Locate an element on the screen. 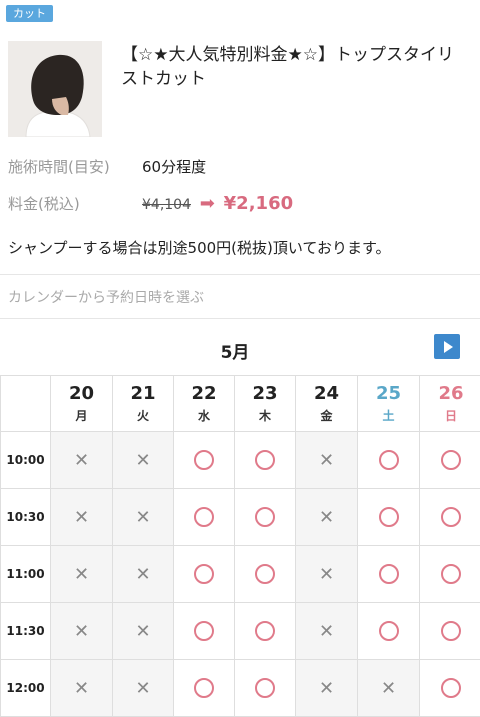 The image size is (480, 717). day-header: 21 火 is located at coordinates (143, 404).